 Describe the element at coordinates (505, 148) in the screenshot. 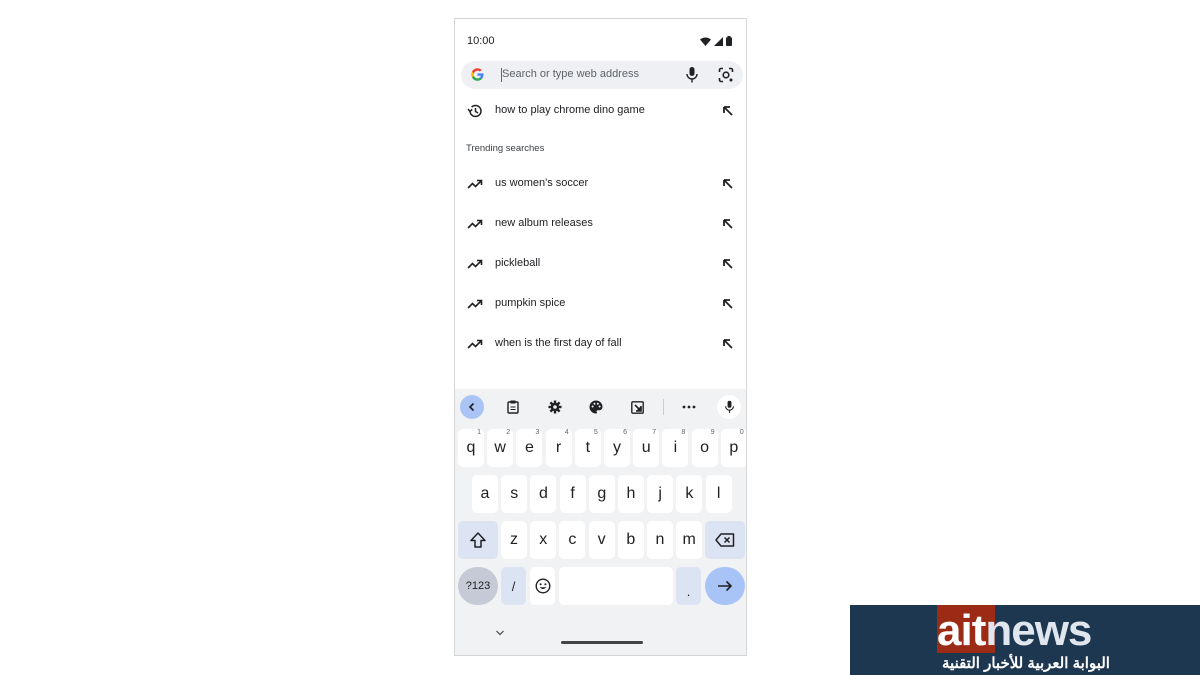

I see `trending-heading: Trending searches` at that location.